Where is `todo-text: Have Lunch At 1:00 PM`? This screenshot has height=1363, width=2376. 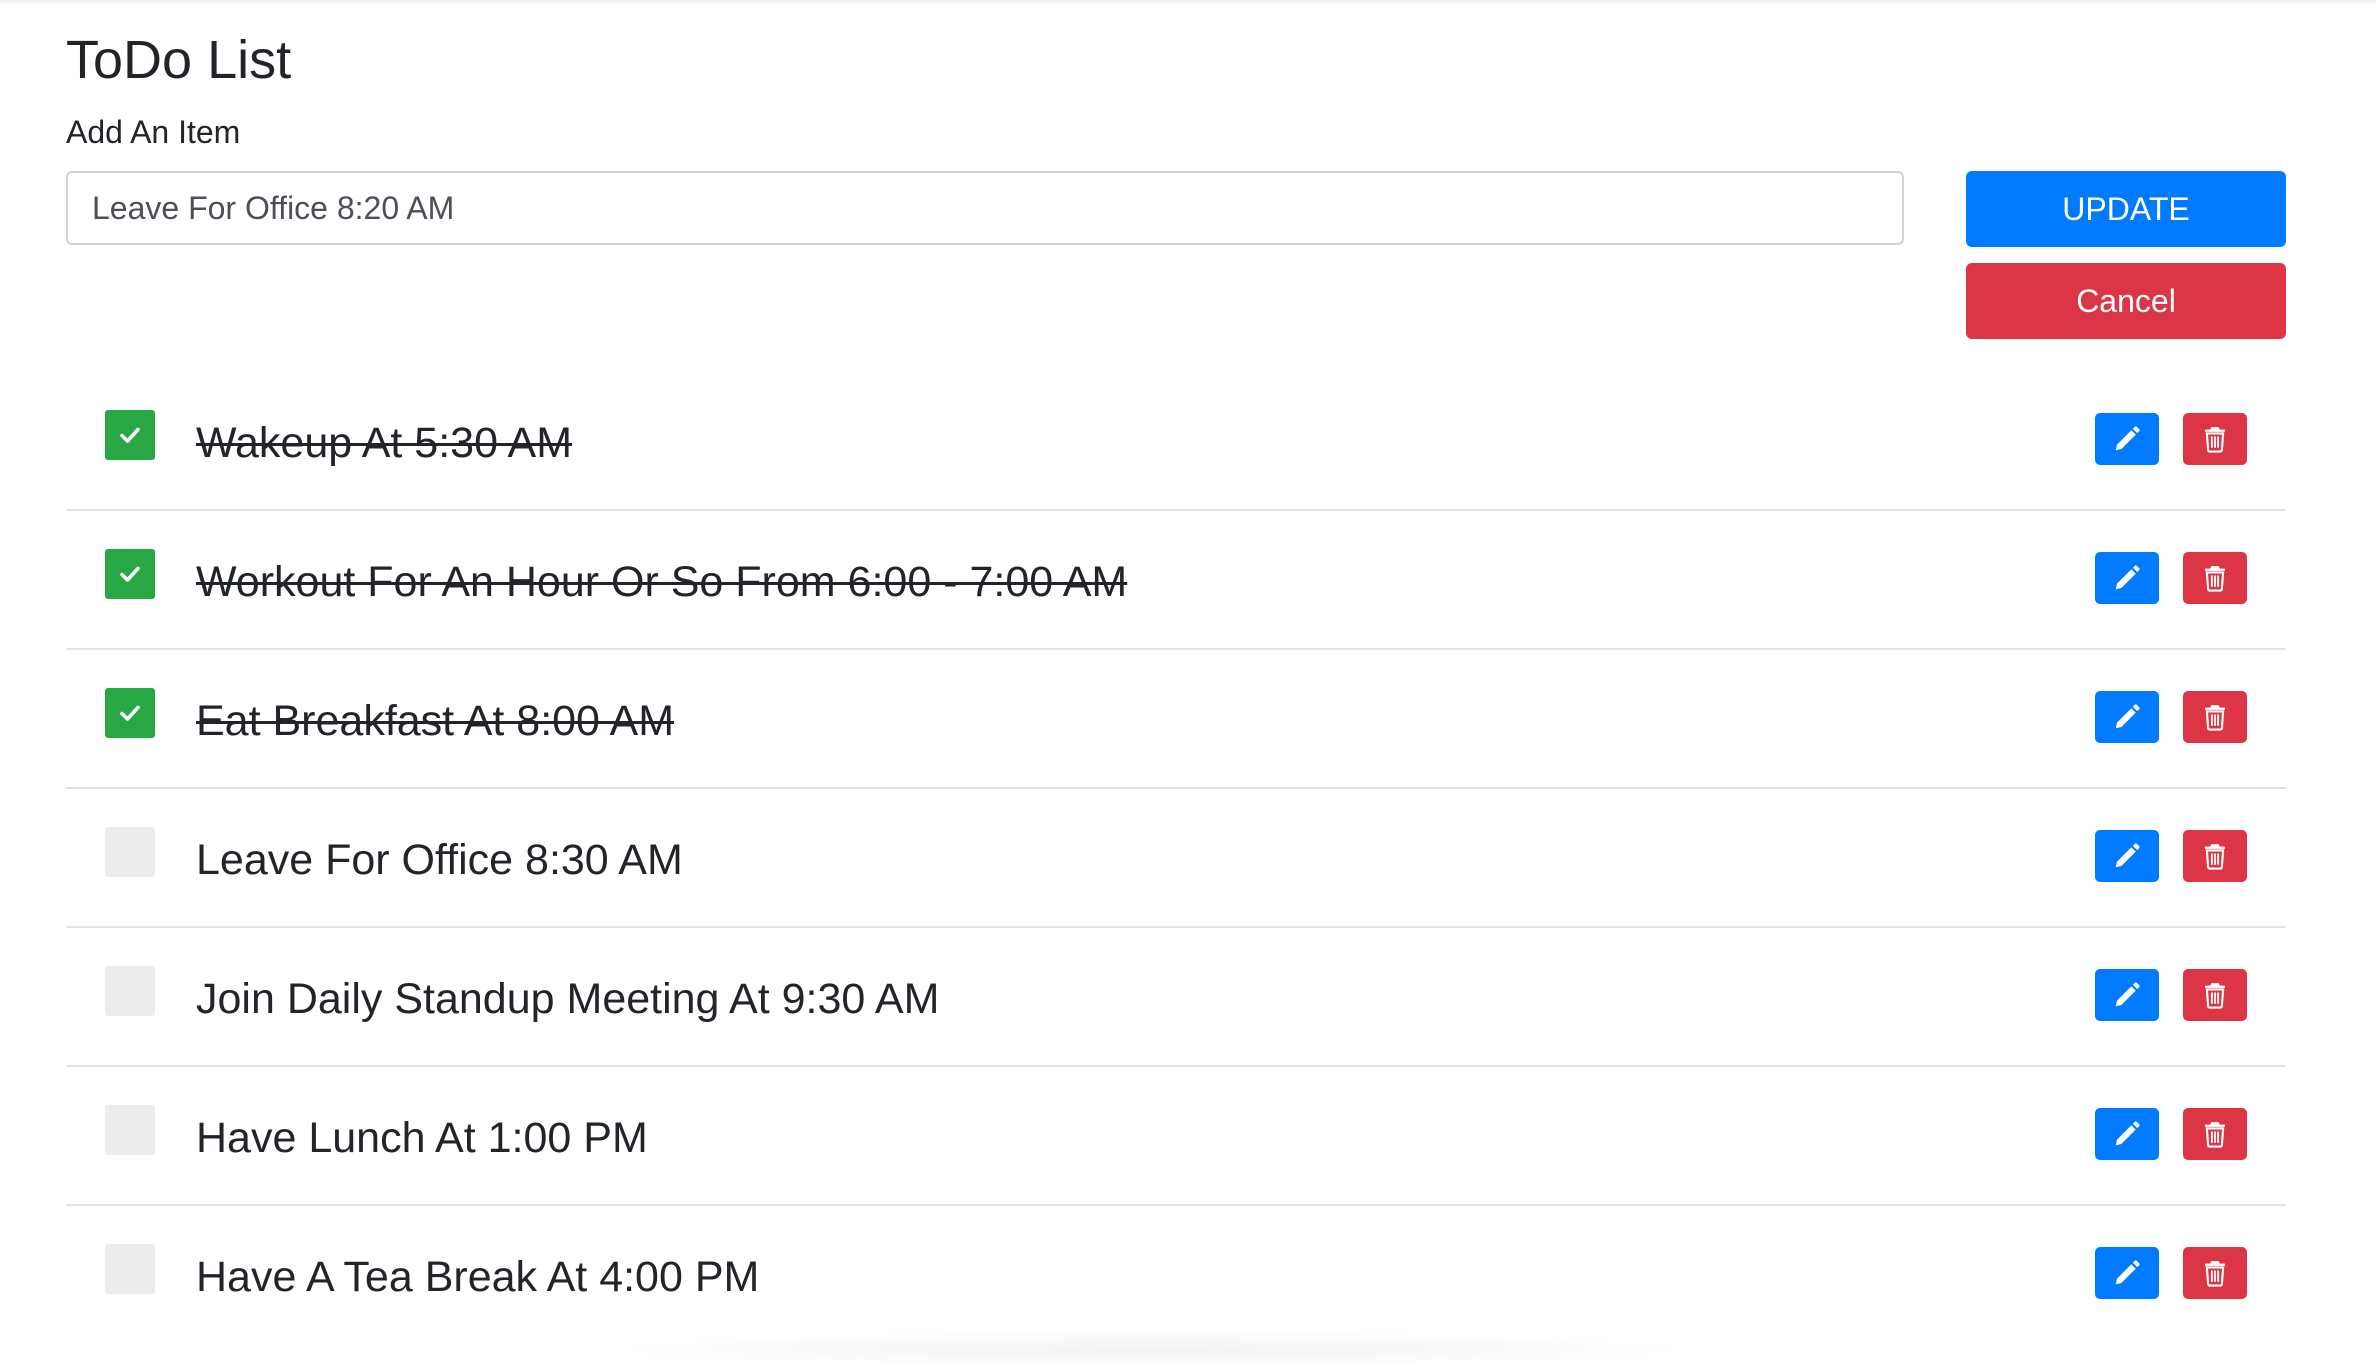
todo-text: Have Lunch At 1:00 PM is located at coordinates (422, 1138).